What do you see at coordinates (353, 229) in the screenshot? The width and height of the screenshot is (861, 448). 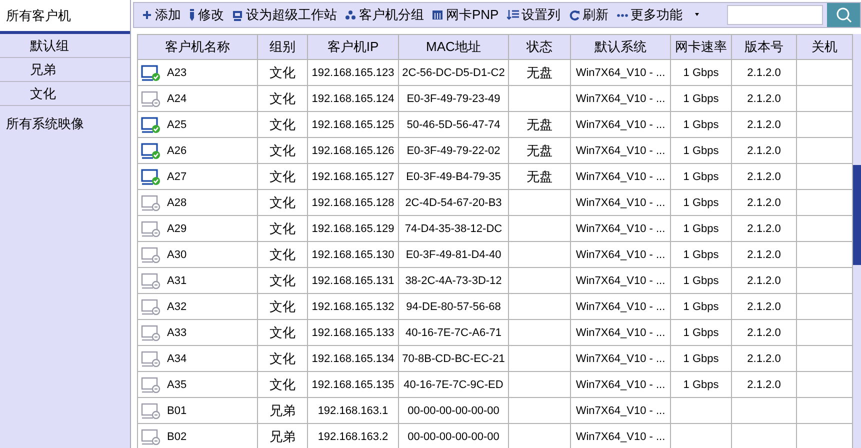 I see `table-cell: 192.168.165.129` at bounding box center [353, 229].